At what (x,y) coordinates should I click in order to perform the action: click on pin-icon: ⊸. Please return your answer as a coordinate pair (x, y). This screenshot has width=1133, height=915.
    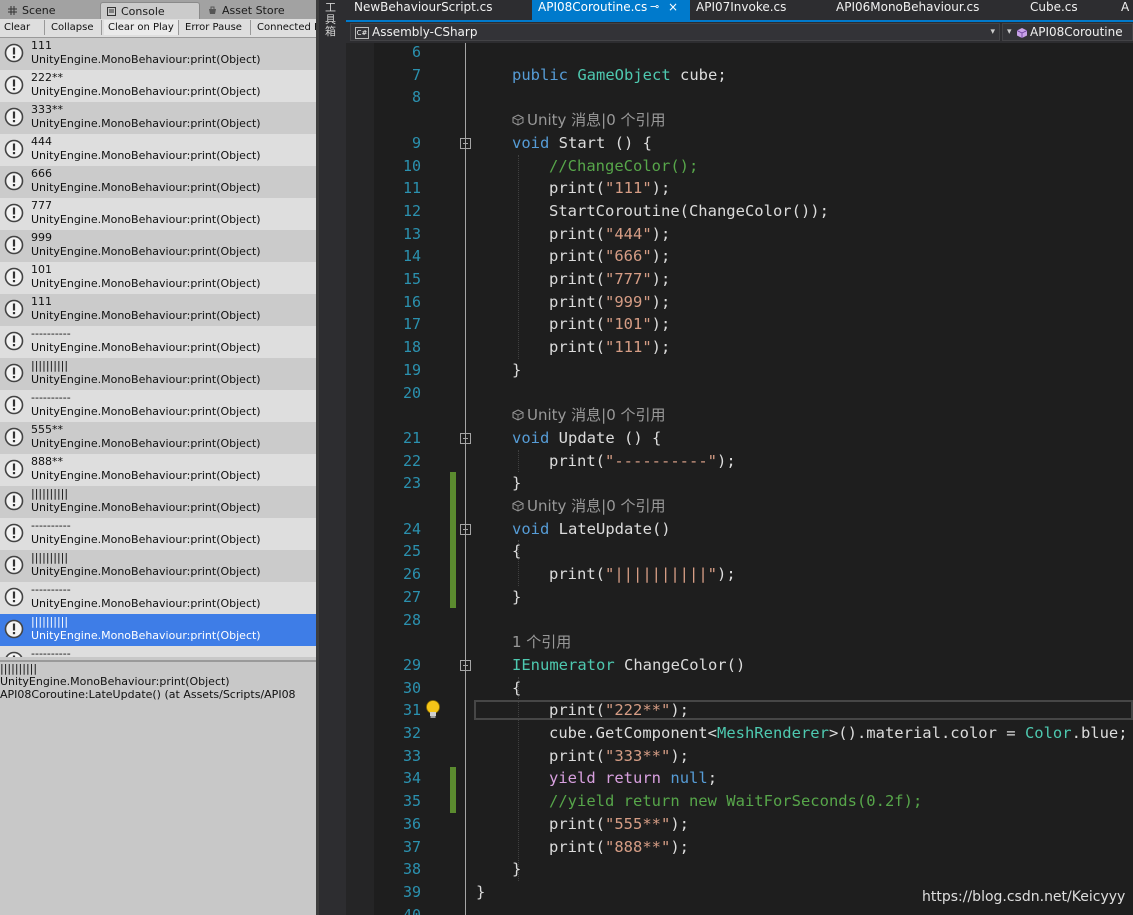
    Looking at the image, I should click on (654, 6).